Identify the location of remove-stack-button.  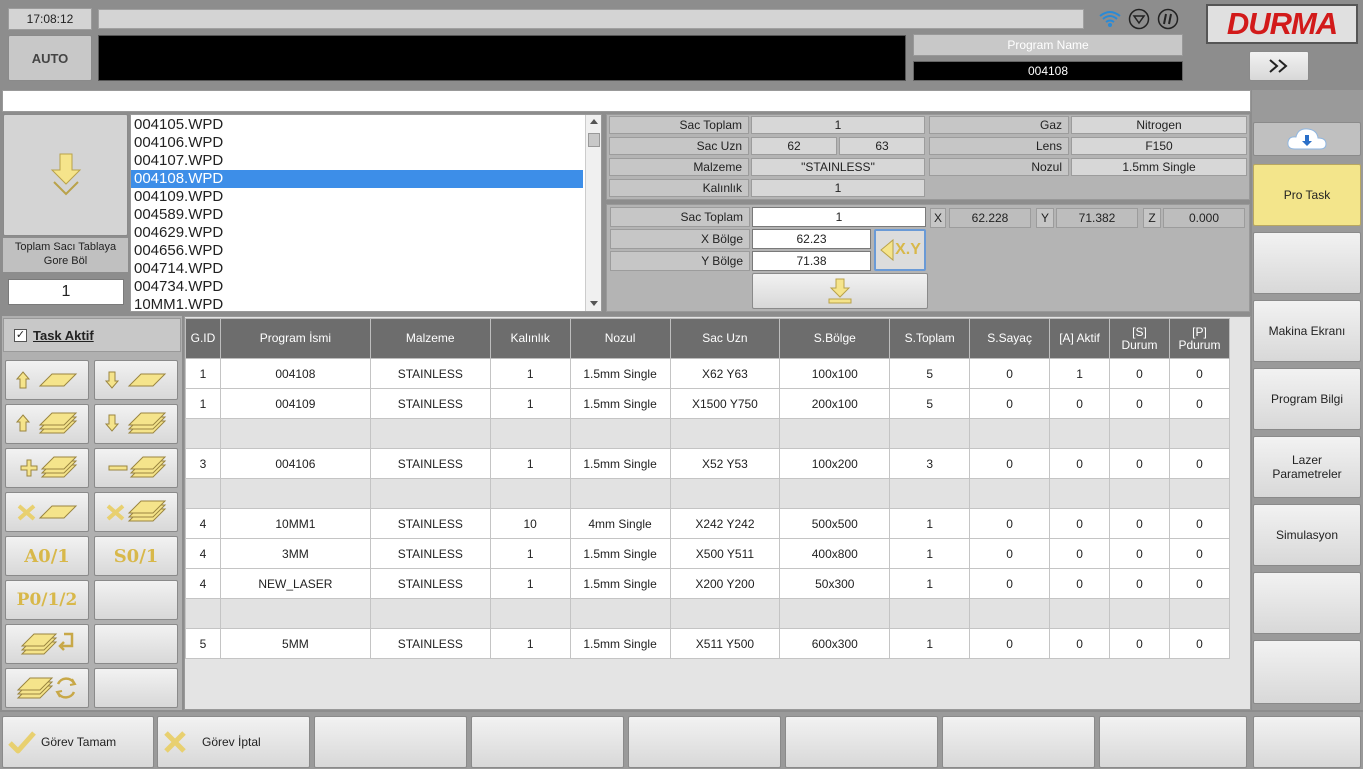
(136, 468).